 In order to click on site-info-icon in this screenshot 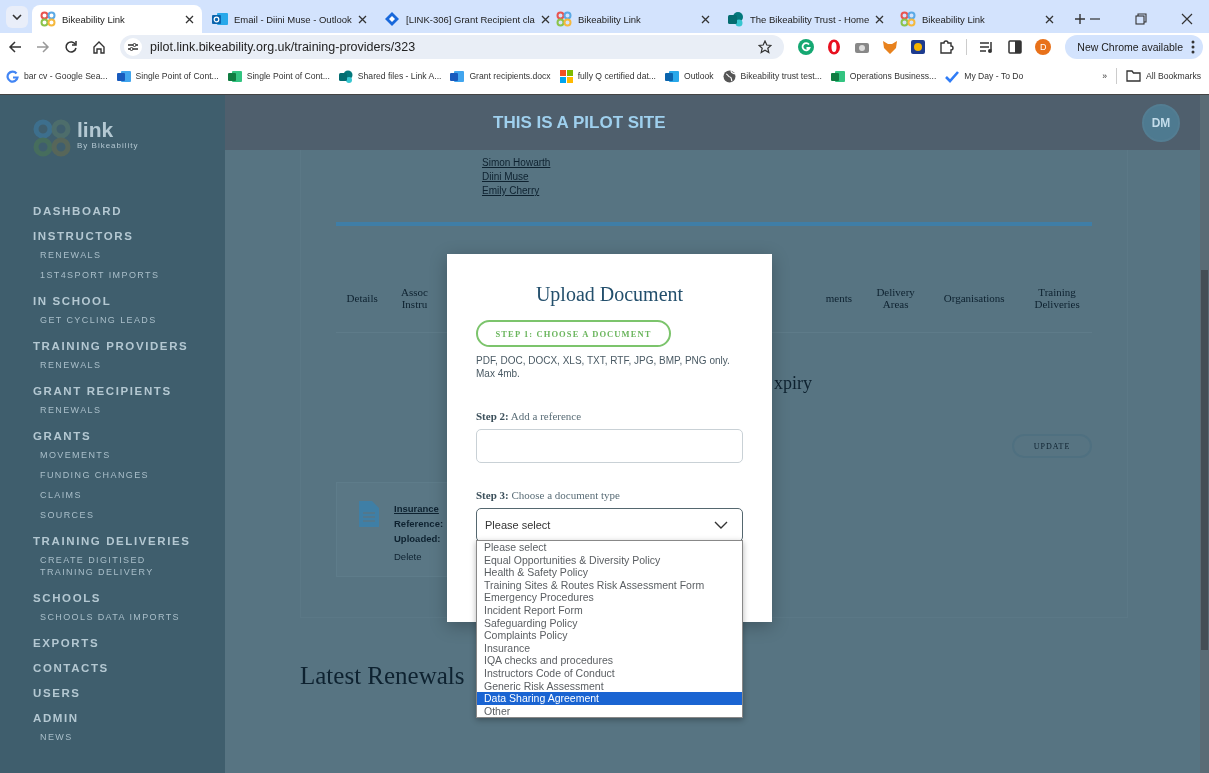, I will do `click(133, 47)`.